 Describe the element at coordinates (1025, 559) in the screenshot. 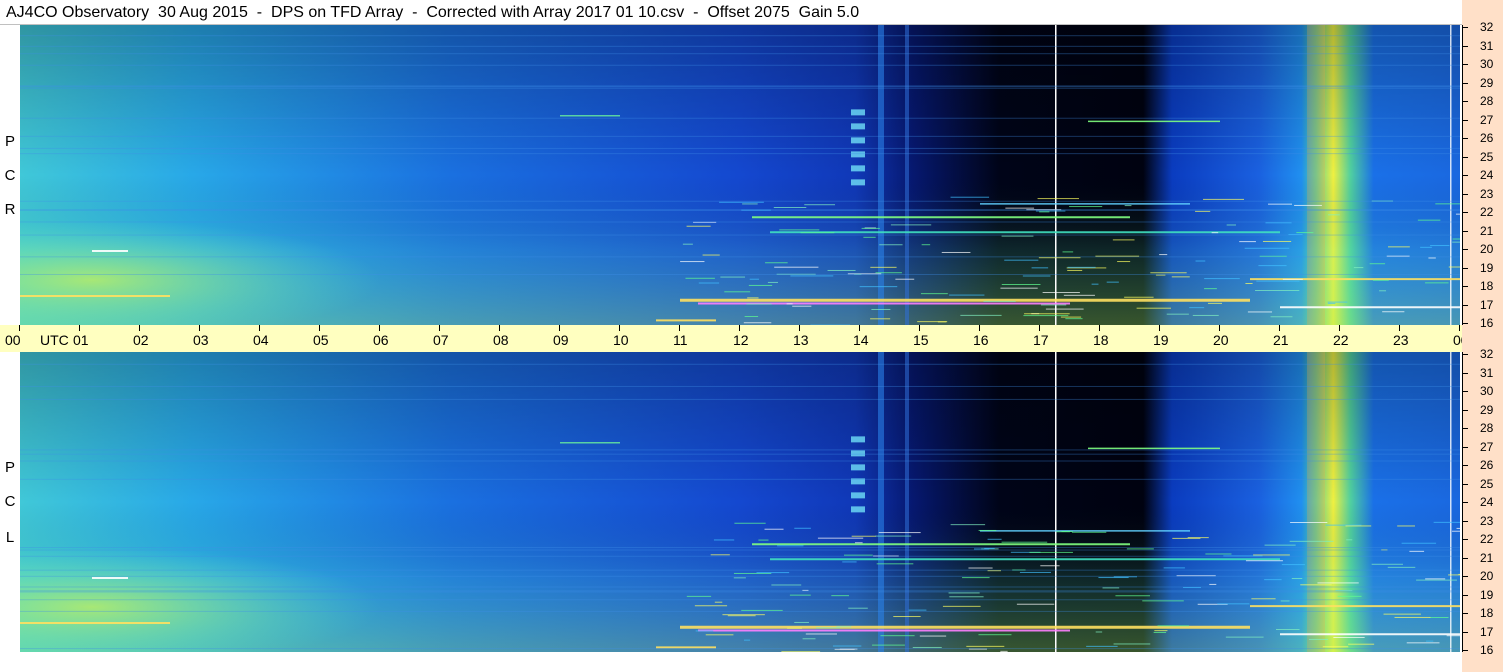

I see `lcp-interference-streak` at that location.